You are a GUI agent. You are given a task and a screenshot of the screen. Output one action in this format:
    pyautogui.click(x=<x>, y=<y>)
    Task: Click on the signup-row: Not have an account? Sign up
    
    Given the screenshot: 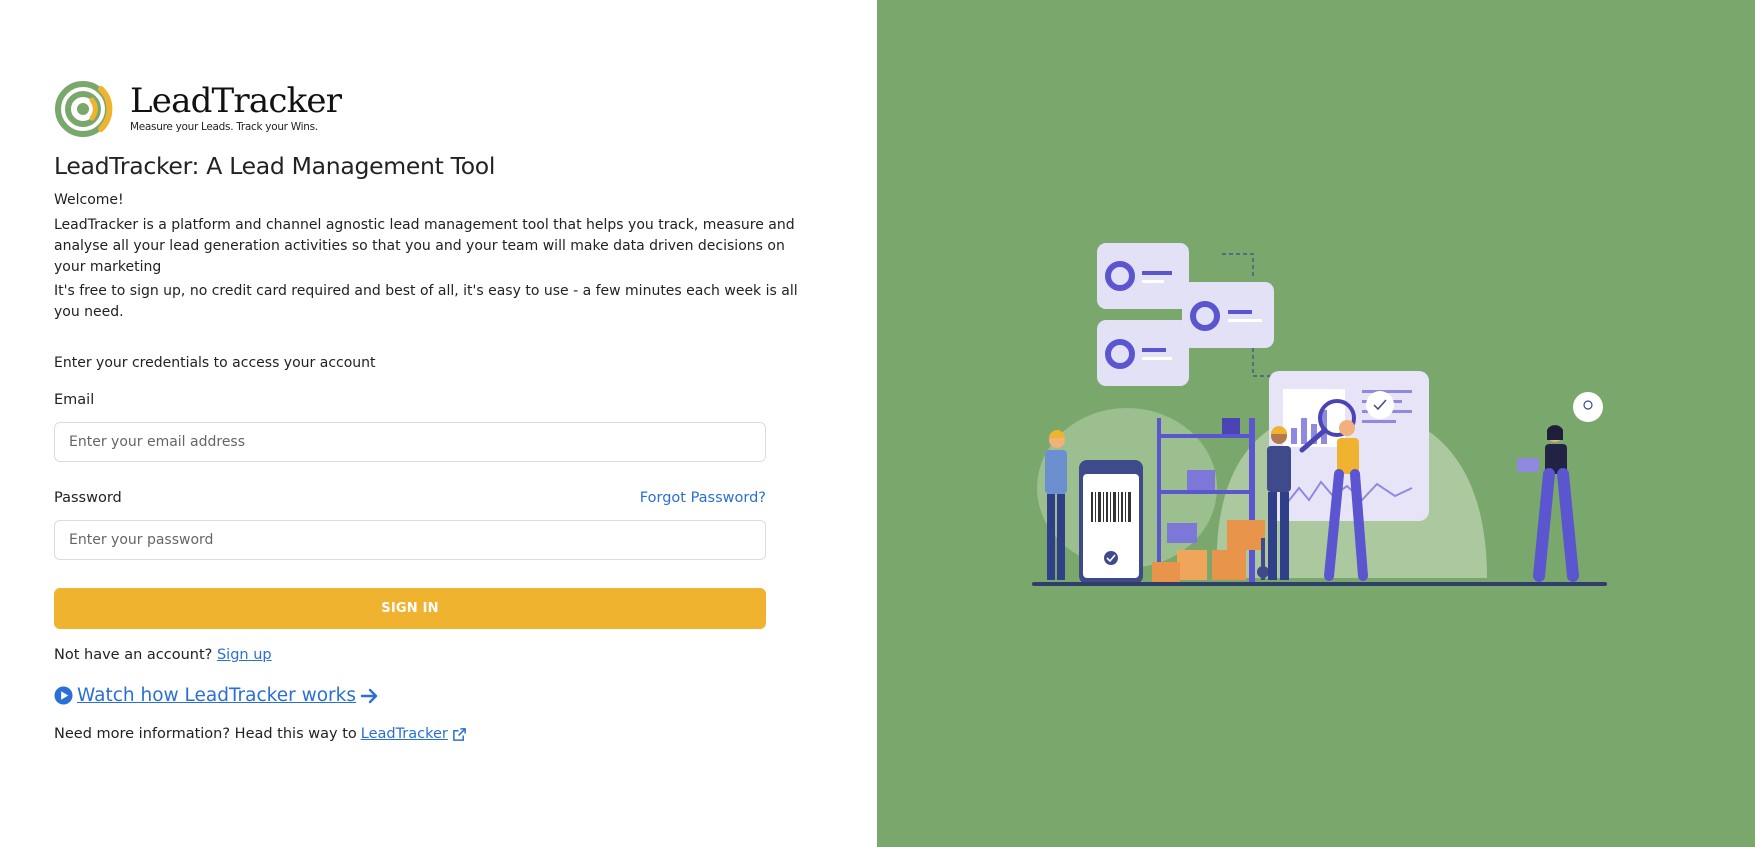 What is the action you would take?
    pyautogui.click(x=163, y=655)
    